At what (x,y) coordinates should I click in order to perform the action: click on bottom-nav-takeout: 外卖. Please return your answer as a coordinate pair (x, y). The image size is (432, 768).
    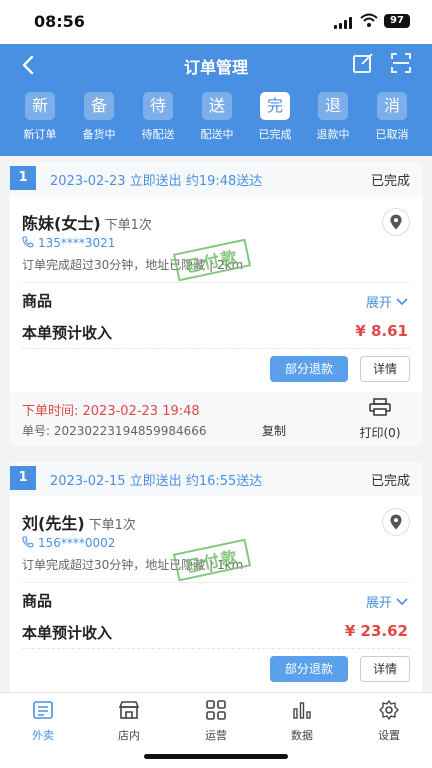
    Looking at the image, I should click on (43, 721).